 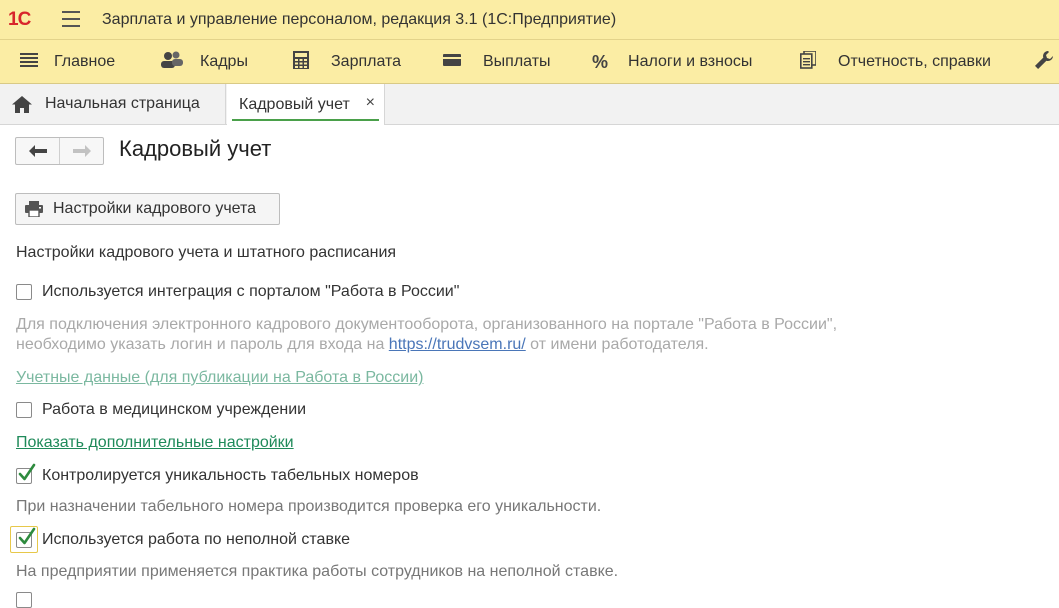 I want to click on unique-numbers-checkbox, so click(x=26, y=473).